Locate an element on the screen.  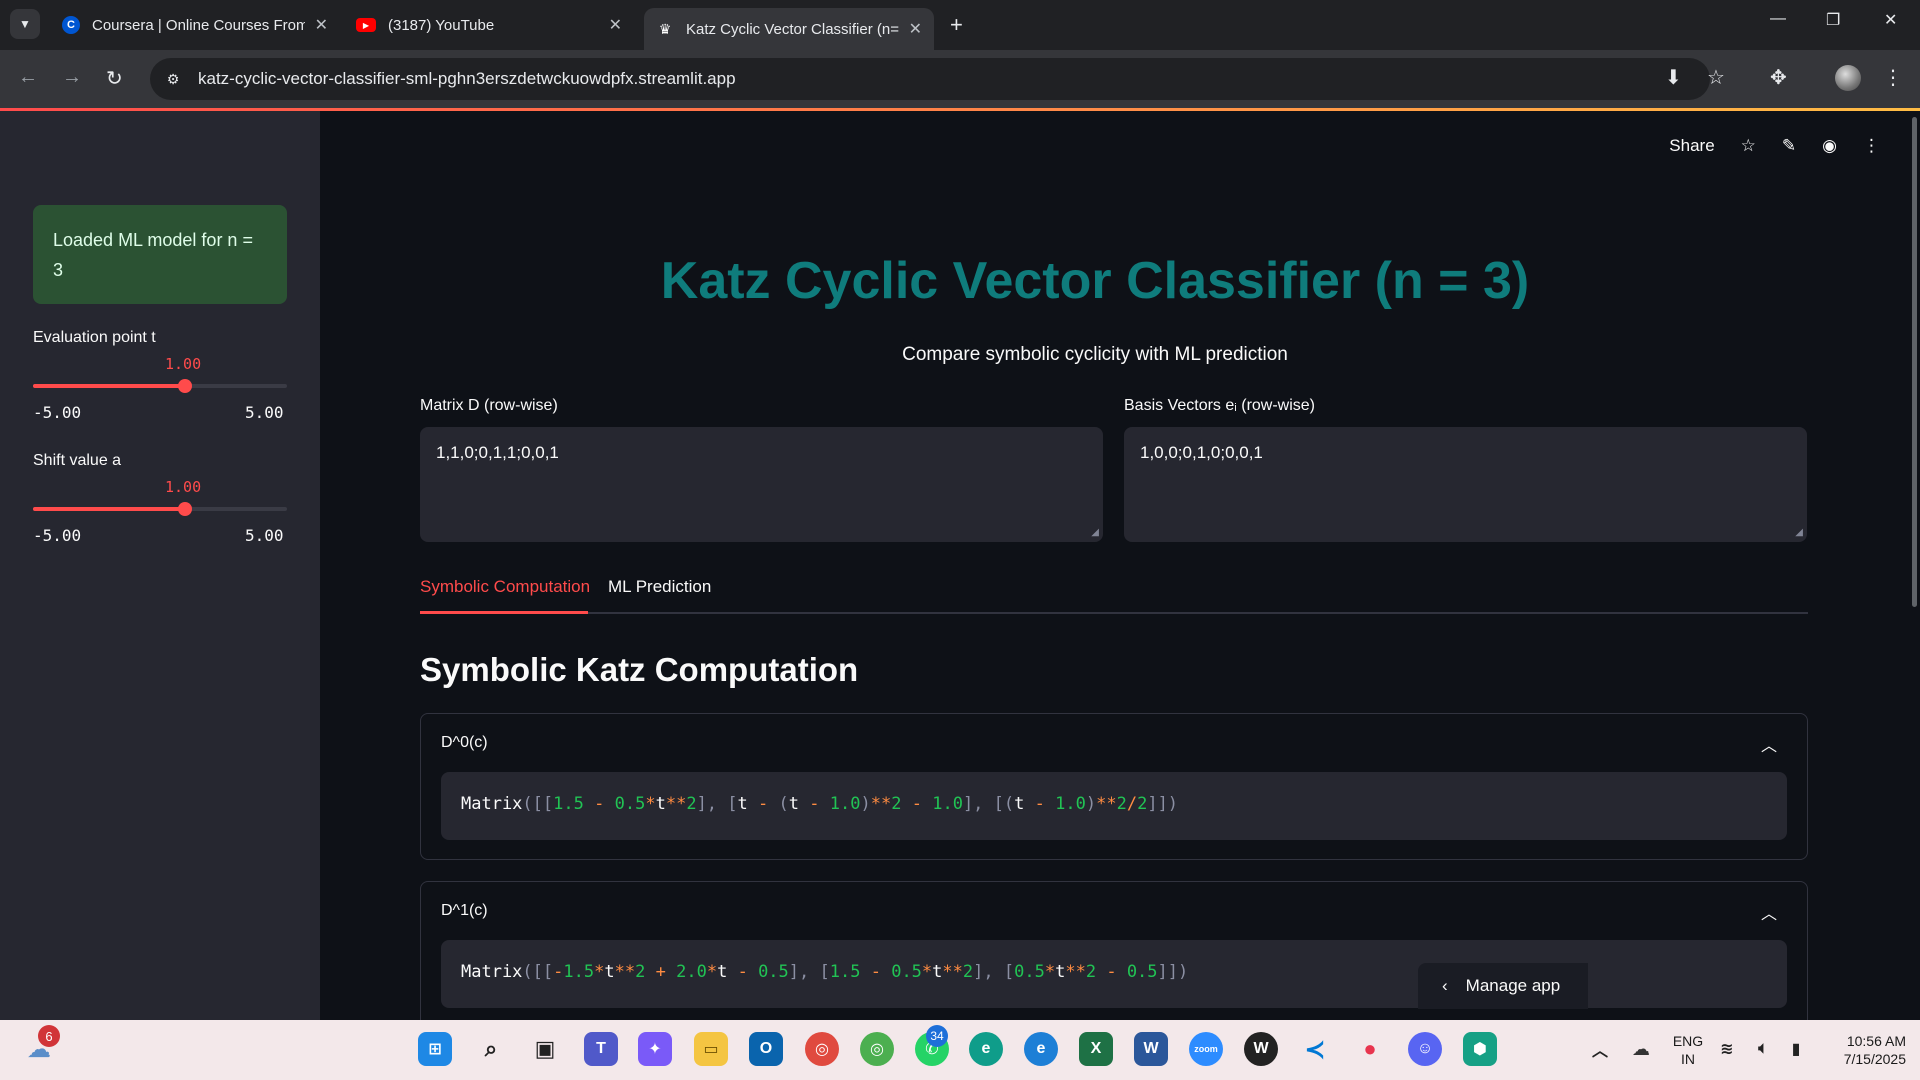
outlook-icon: O is located at coordinates (766, 1049).